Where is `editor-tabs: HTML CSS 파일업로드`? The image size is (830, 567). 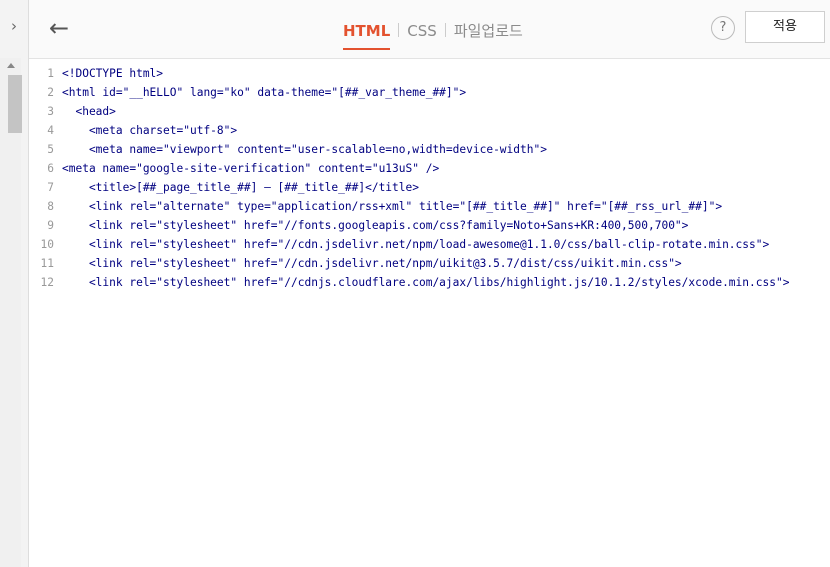
editor-tabs: HTML CSS 파일업로드 is located at coordinates (433, 35).